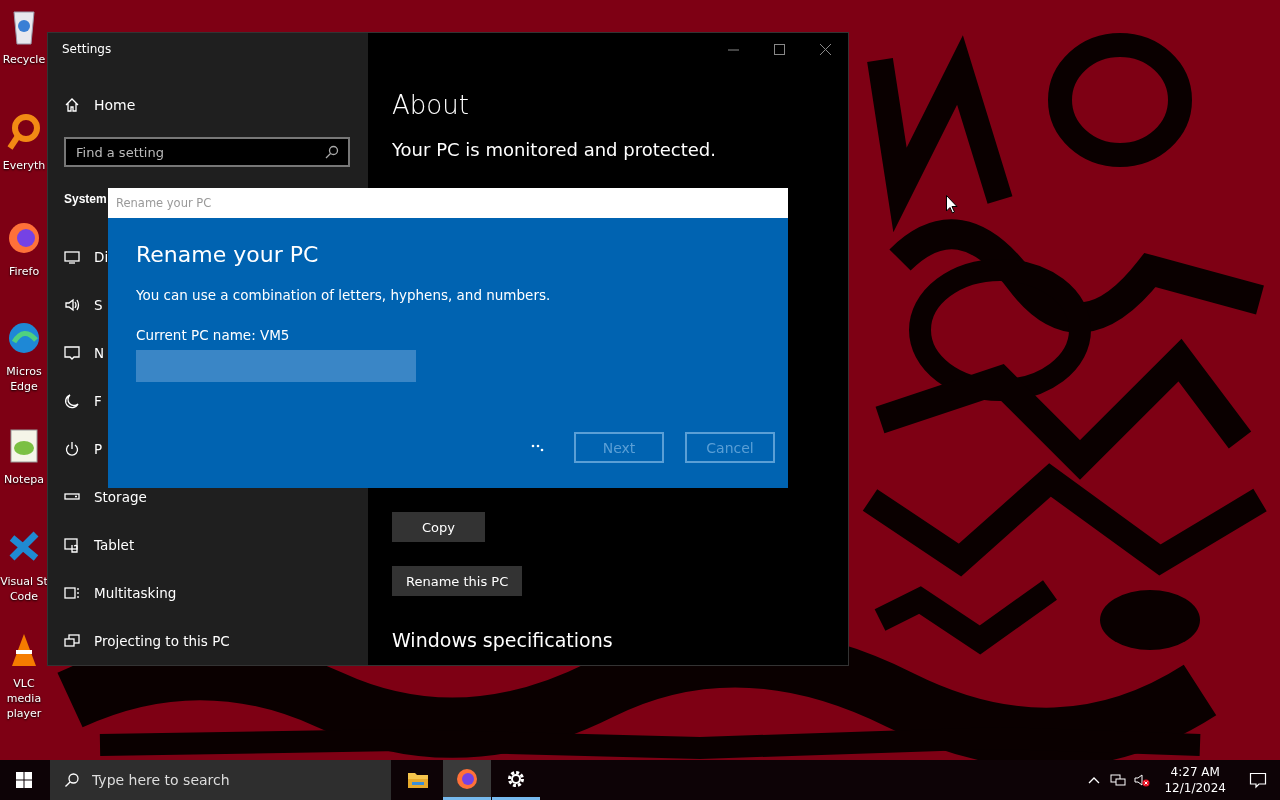  What do you see at coordinates (228, 255) in the screenshot?
I see `dialog-heading: Rename your PC` at bounding box center [228, 255].